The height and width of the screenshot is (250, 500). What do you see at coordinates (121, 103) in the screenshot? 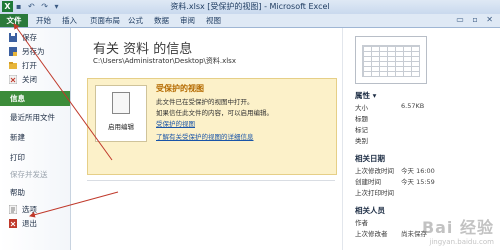
I see `document-pencil-icon` at bounding box center [121, 103].